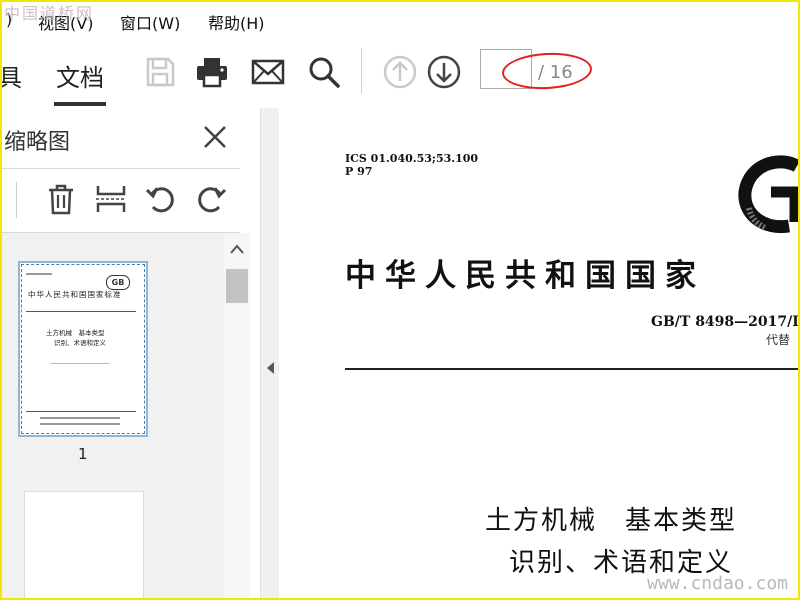  Describe the element at coordinates (118, 282) in the screenshot. I see `thumb-gb-logo: GB` at that location.